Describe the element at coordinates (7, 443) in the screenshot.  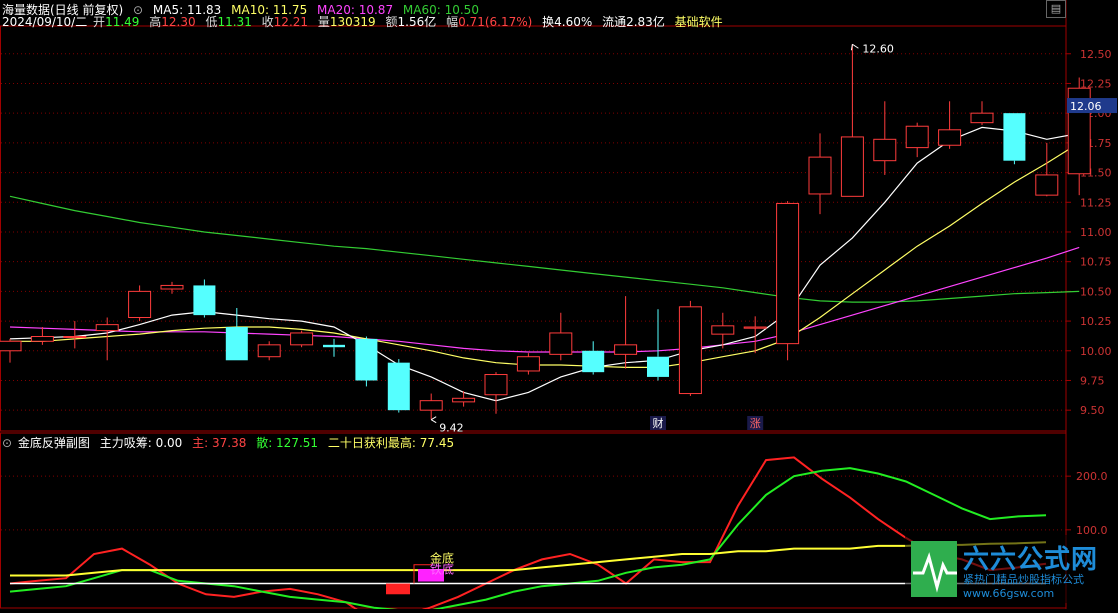
I see `sub-toggle-icon: ⊙` at that location.